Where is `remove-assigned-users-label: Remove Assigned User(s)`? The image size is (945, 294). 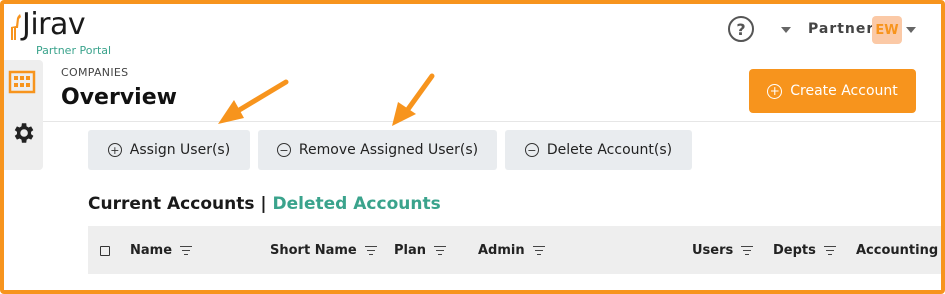 remove-assigned-users-label: Remove Assigned User(s) is located at coordinates (388, 150).